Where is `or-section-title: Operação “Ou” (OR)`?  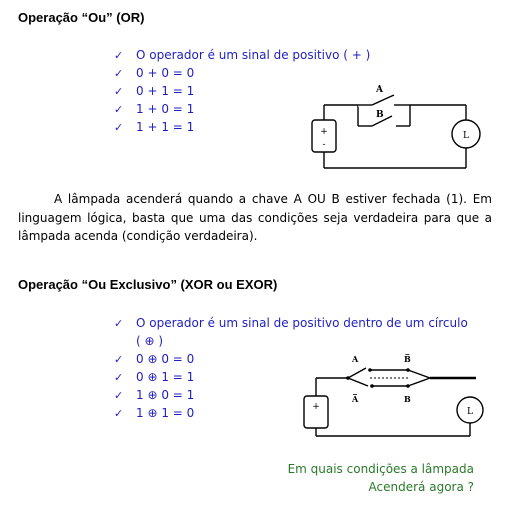 or-section-title: Operação “Ou” (OR) is located at coordinates (81, 17).